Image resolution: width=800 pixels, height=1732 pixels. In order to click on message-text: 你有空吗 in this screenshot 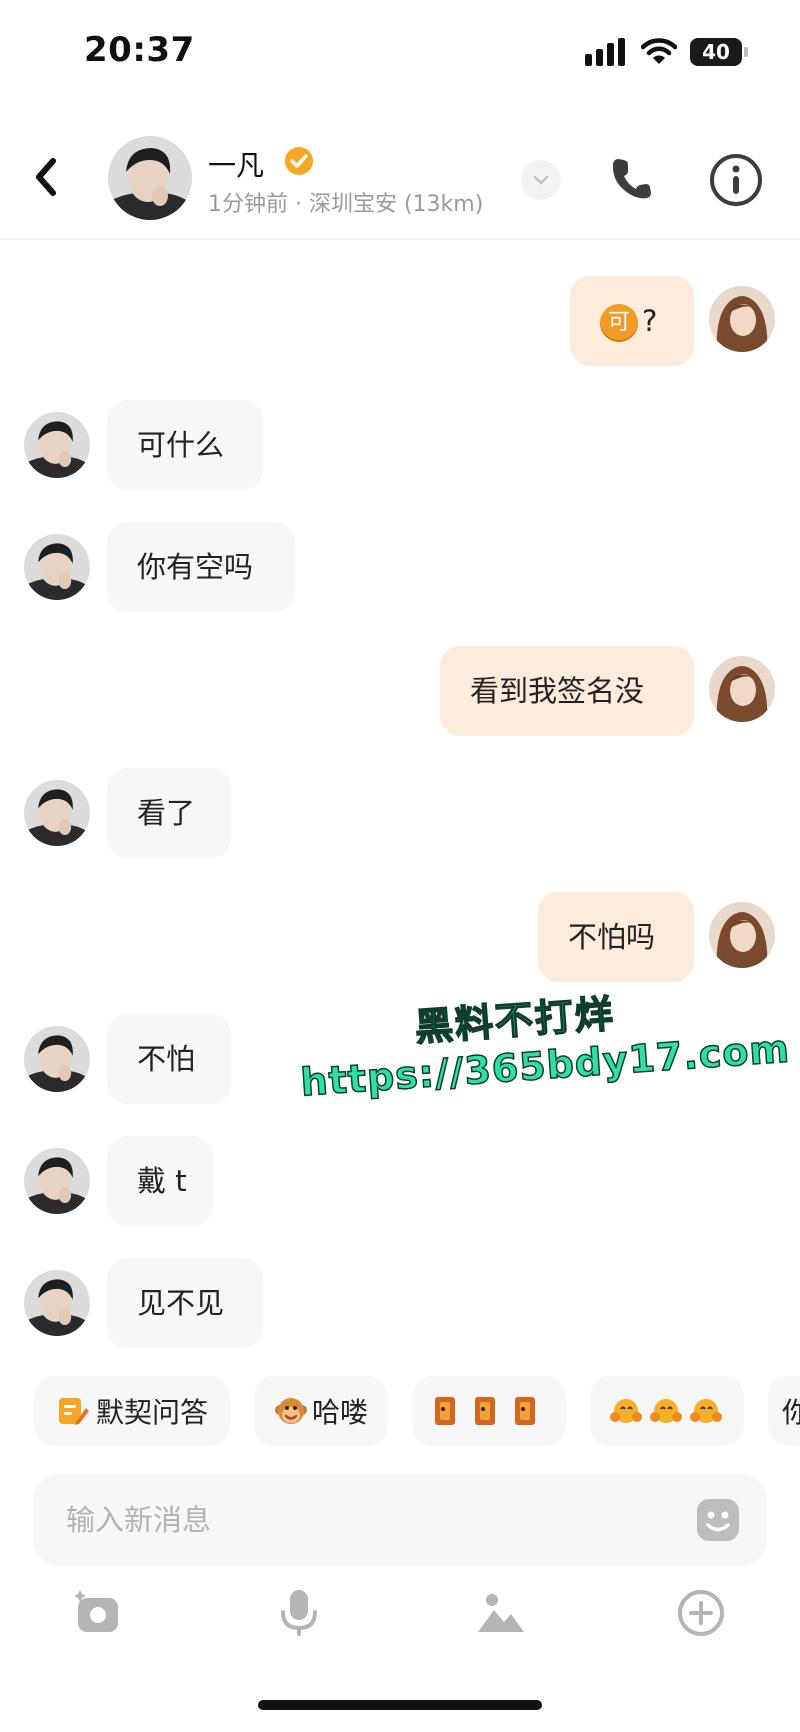, I will do `click(195, 567)`.